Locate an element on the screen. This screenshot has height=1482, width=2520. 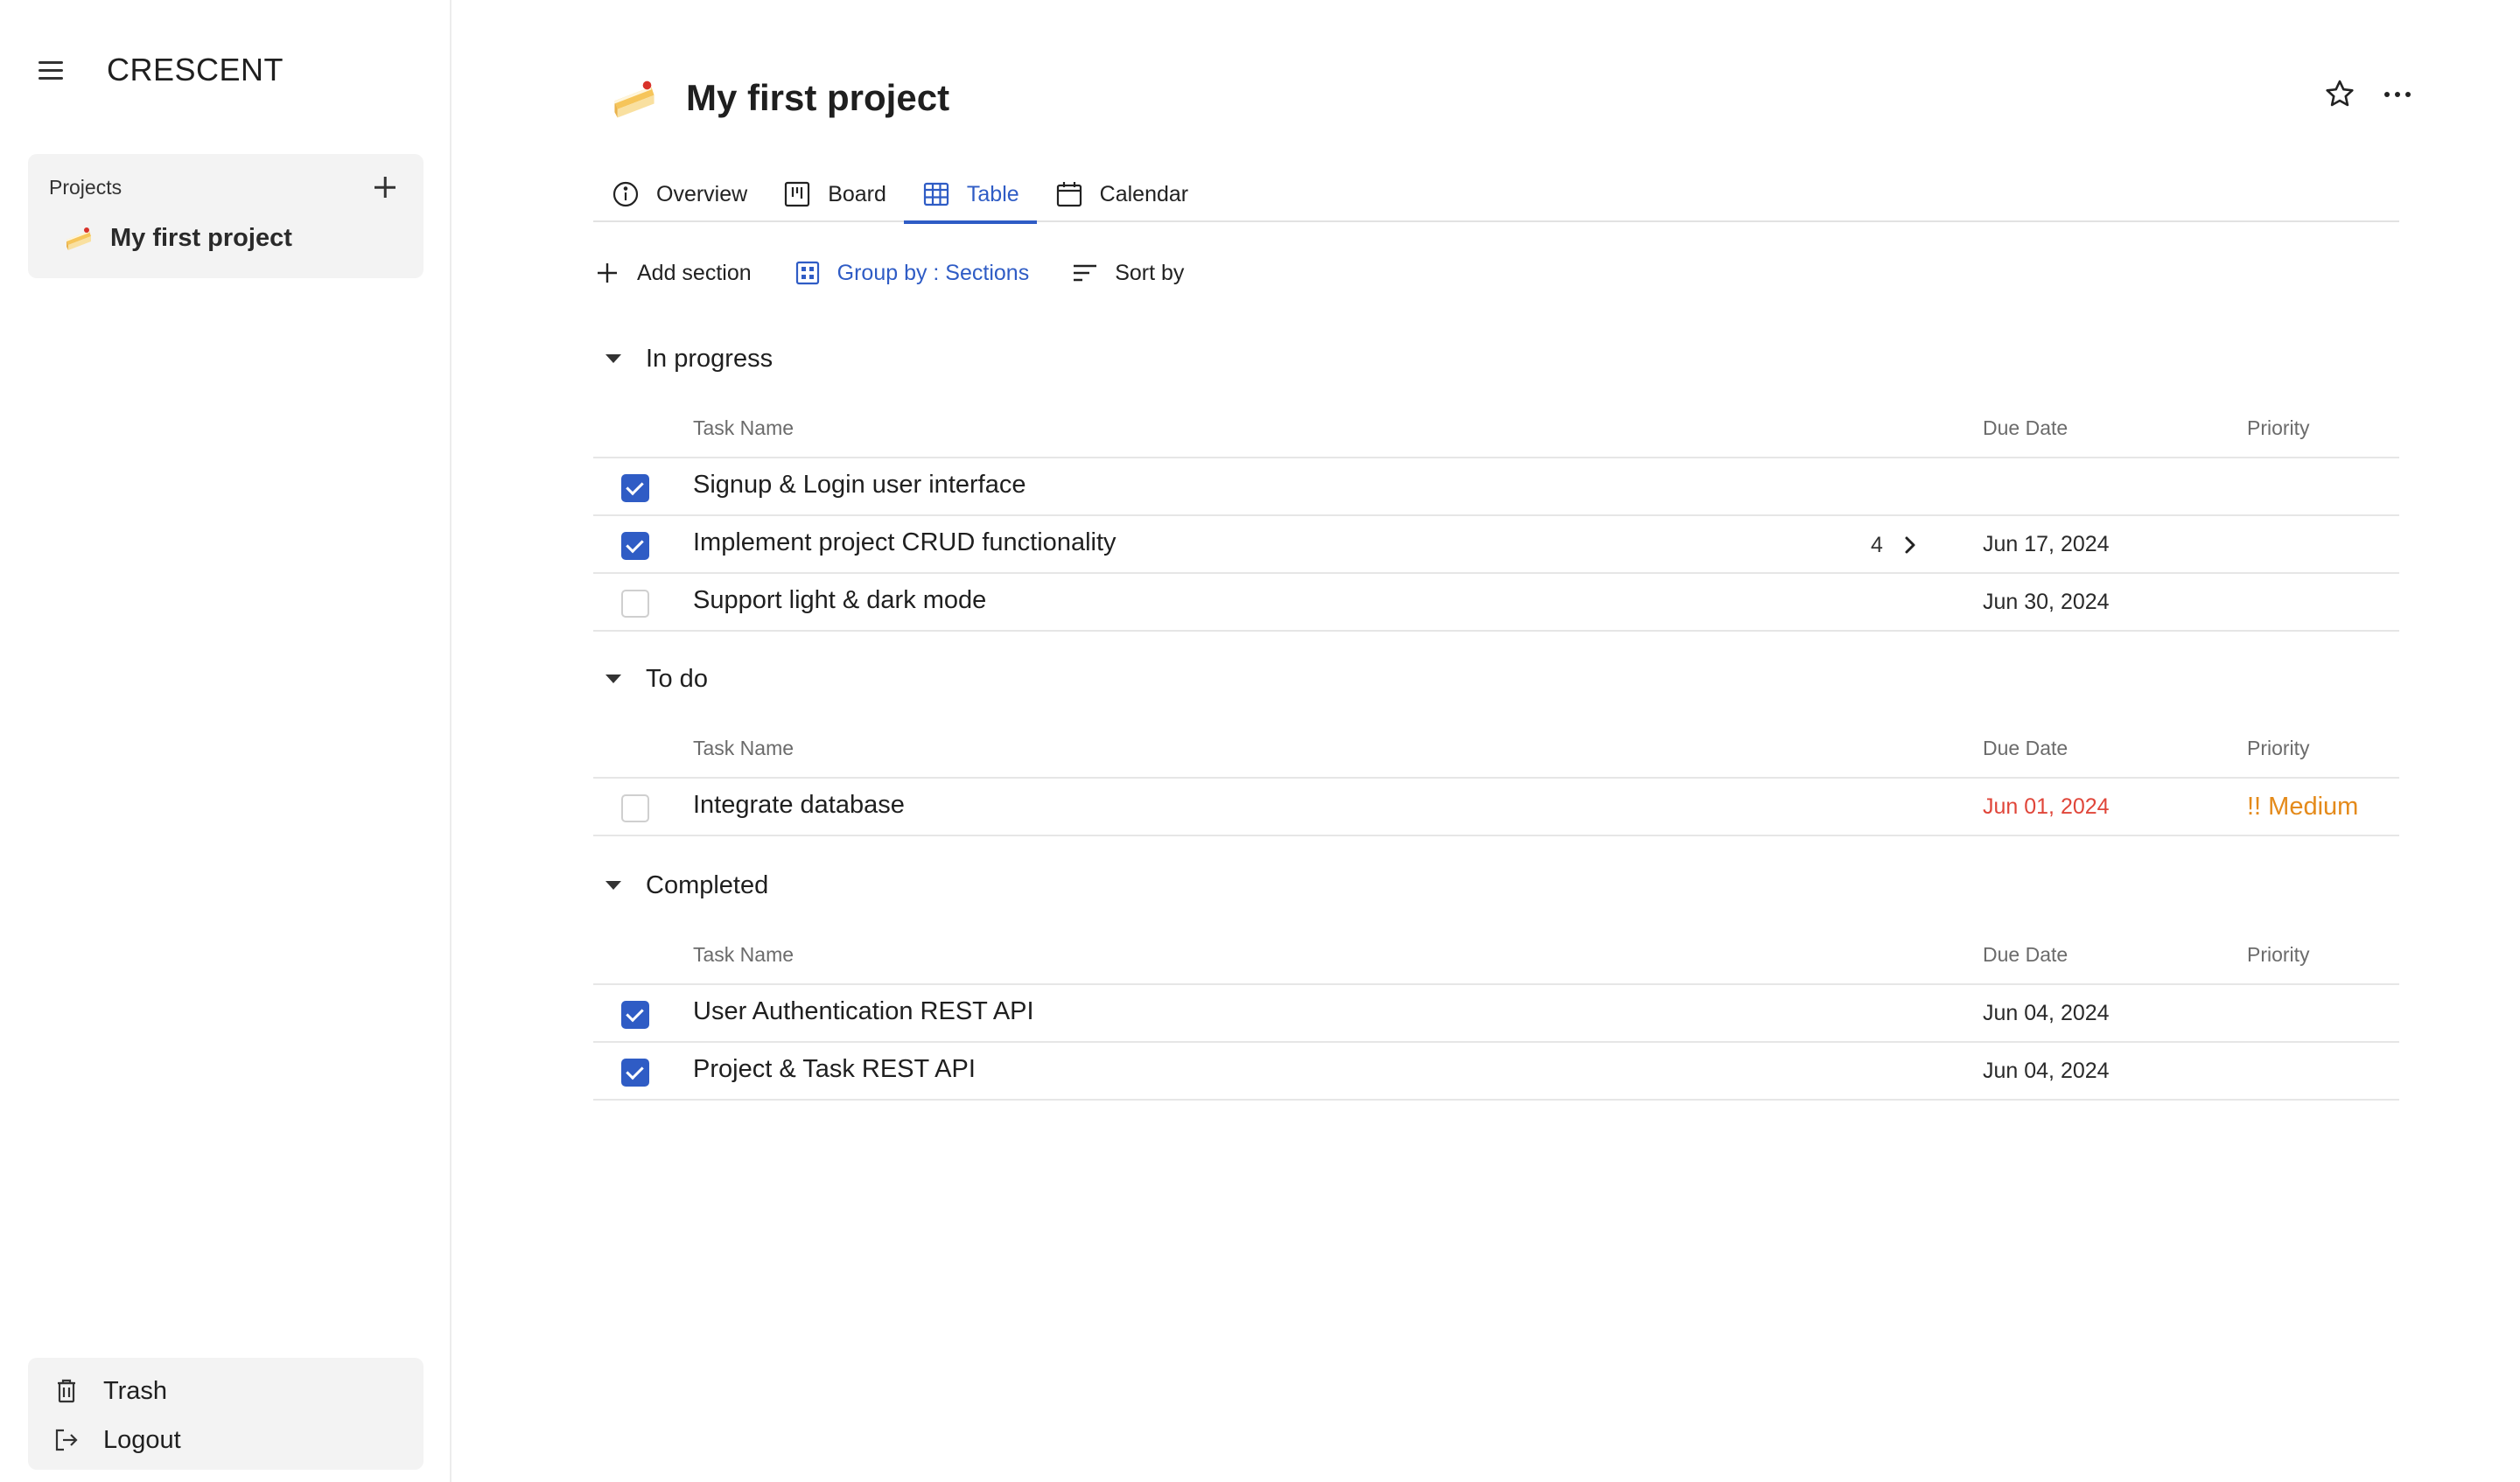
sidebar-header: CRESCENT is located at coordinates (161, 70).